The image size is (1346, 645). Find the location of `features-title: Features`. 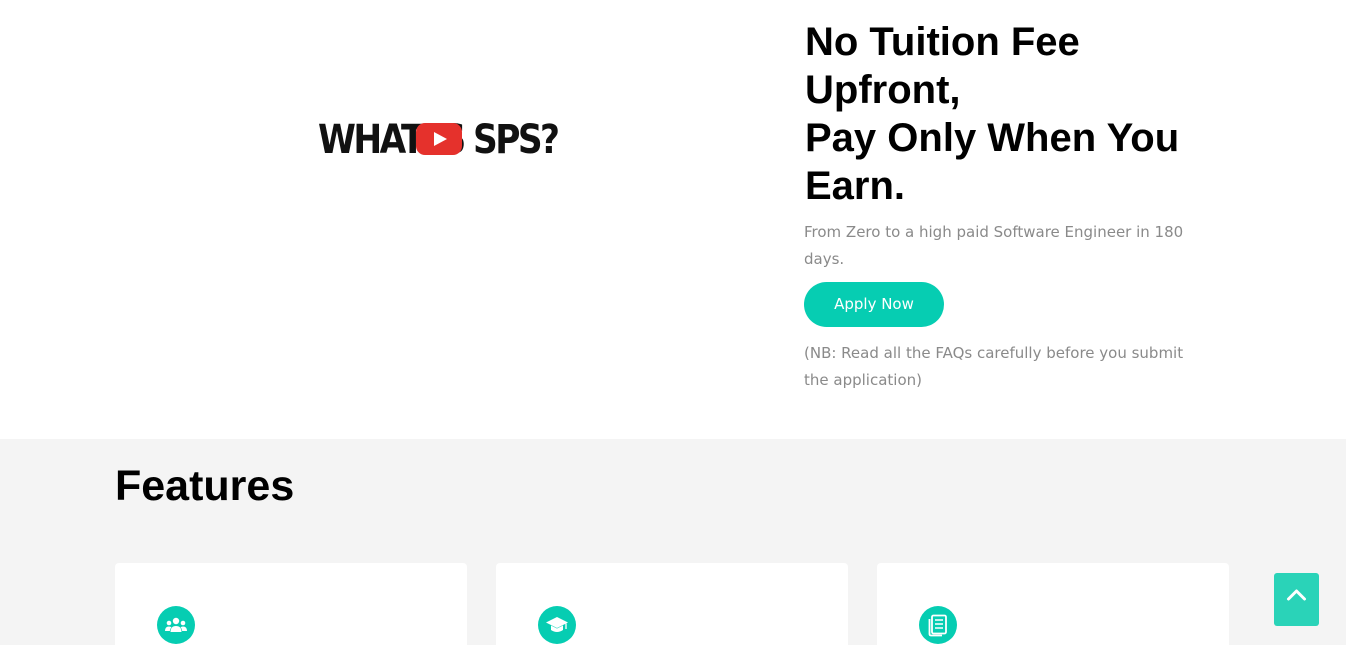

features-title: Features is located at coordinates (205, 486).